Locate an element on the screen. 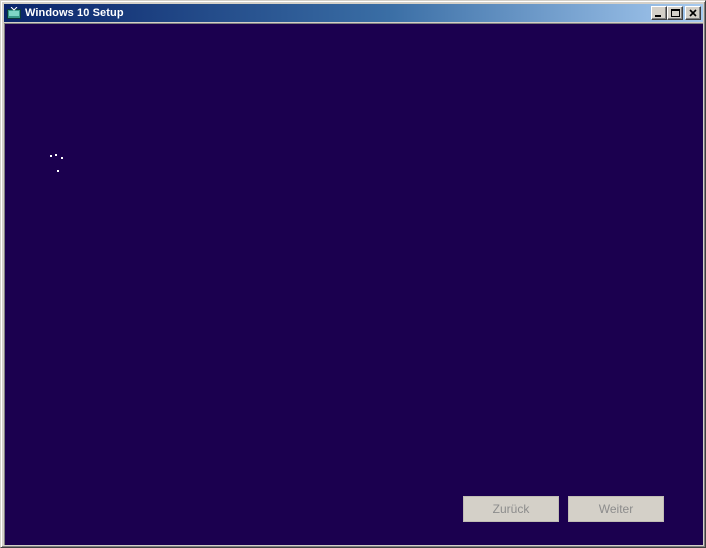 The height and width of the screenshot is (548, 706). loading-spinner-icon is located at coordinates (60, 164).